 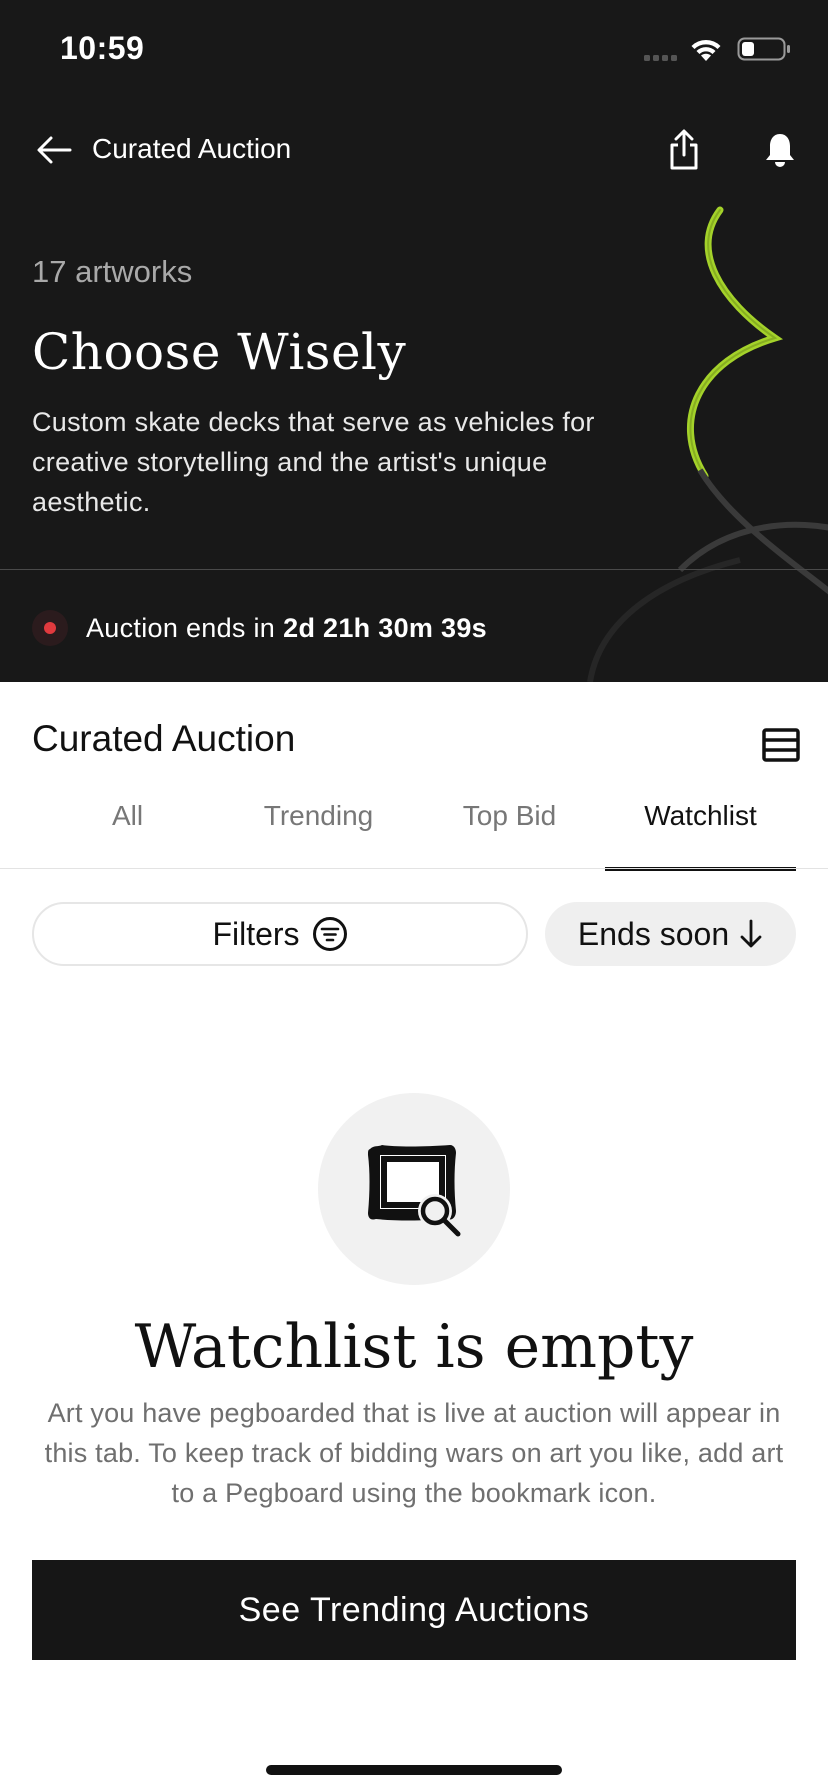 What do you see at coordinates (219, 352) in the screenshot?
I see `auction-title: Choose Wisely` at bounding box center [219, 352].